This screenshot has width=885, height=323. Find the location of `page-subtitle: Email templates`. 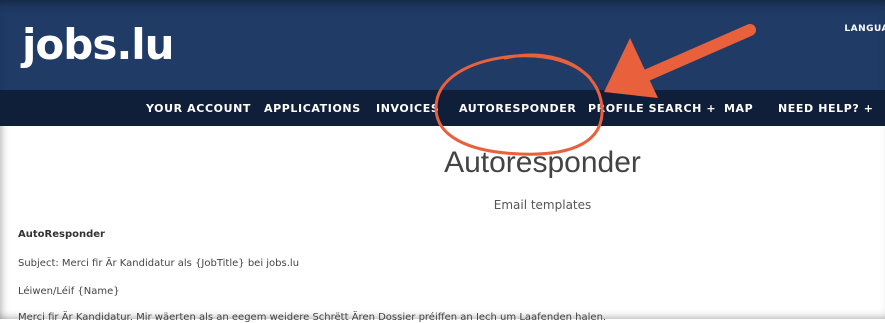

page-subtitle: Email templates is located at coordinates (542, 205).